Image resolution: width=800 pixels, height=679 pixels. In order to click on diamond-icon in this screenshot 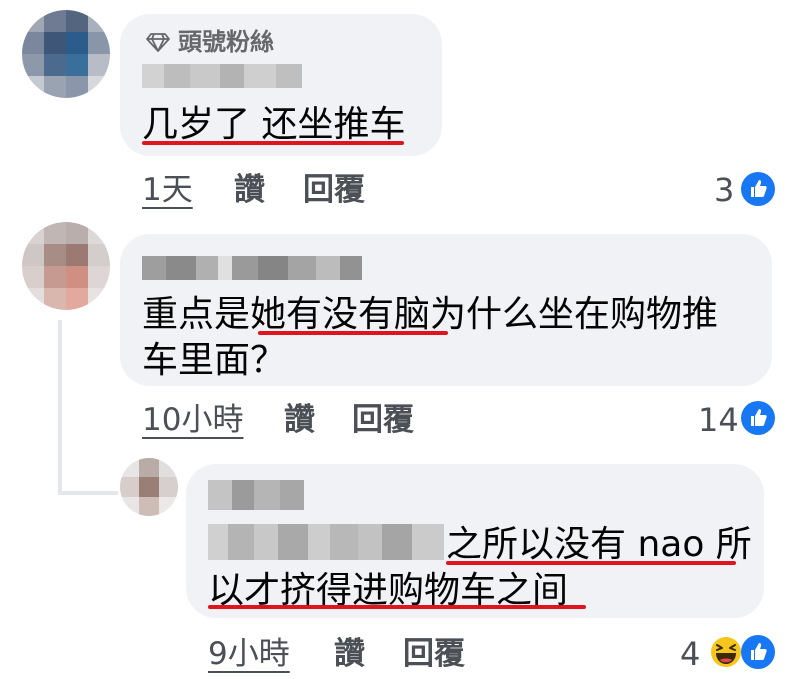, I will do `click(158, 42)`.